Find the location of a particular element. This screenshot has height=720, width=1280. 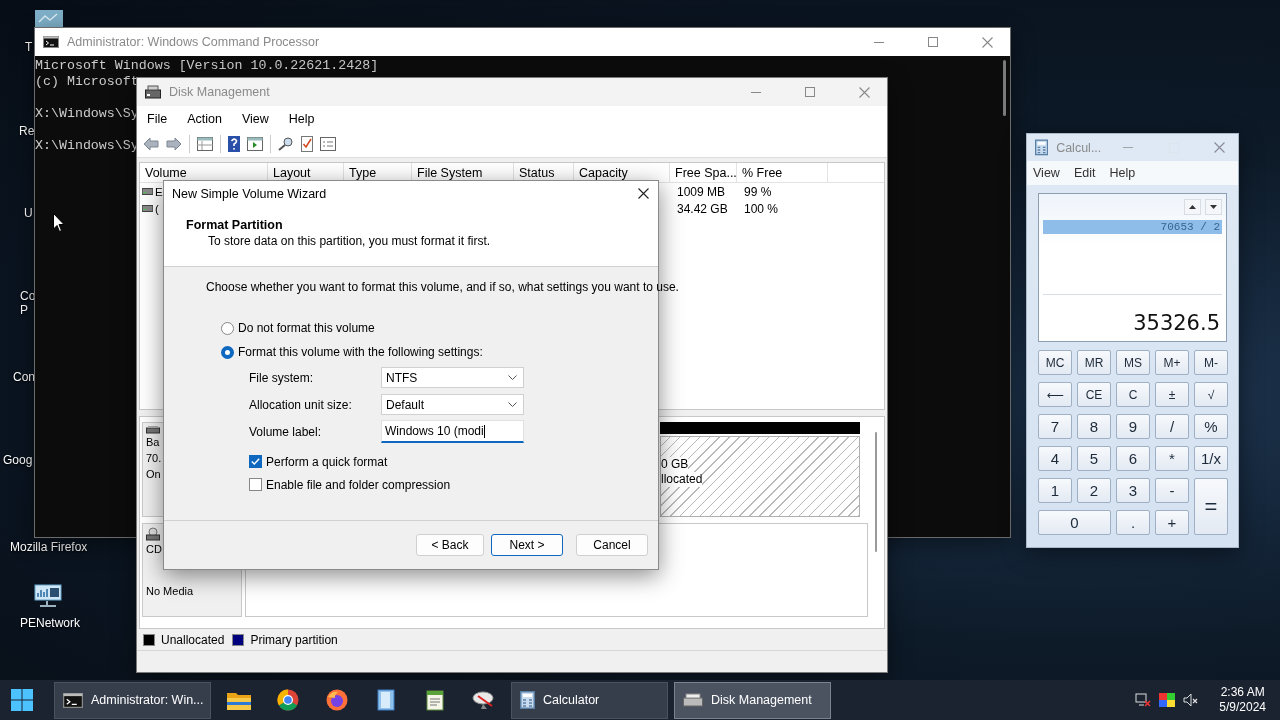

desktop-icon-label: PENetwork is located at coordinates (50, 623).